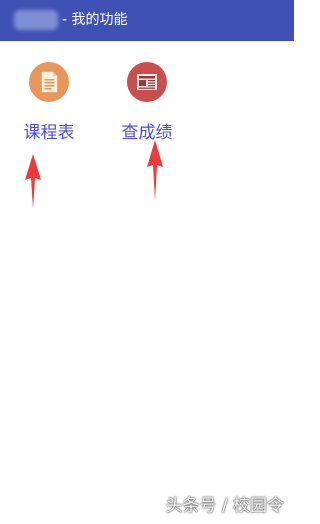 The height and width of the screenshot is (524, 320). Describe the element at coordinates (147, 20) in the screenshot. I see `app-bar: - 我的功能` at that location.